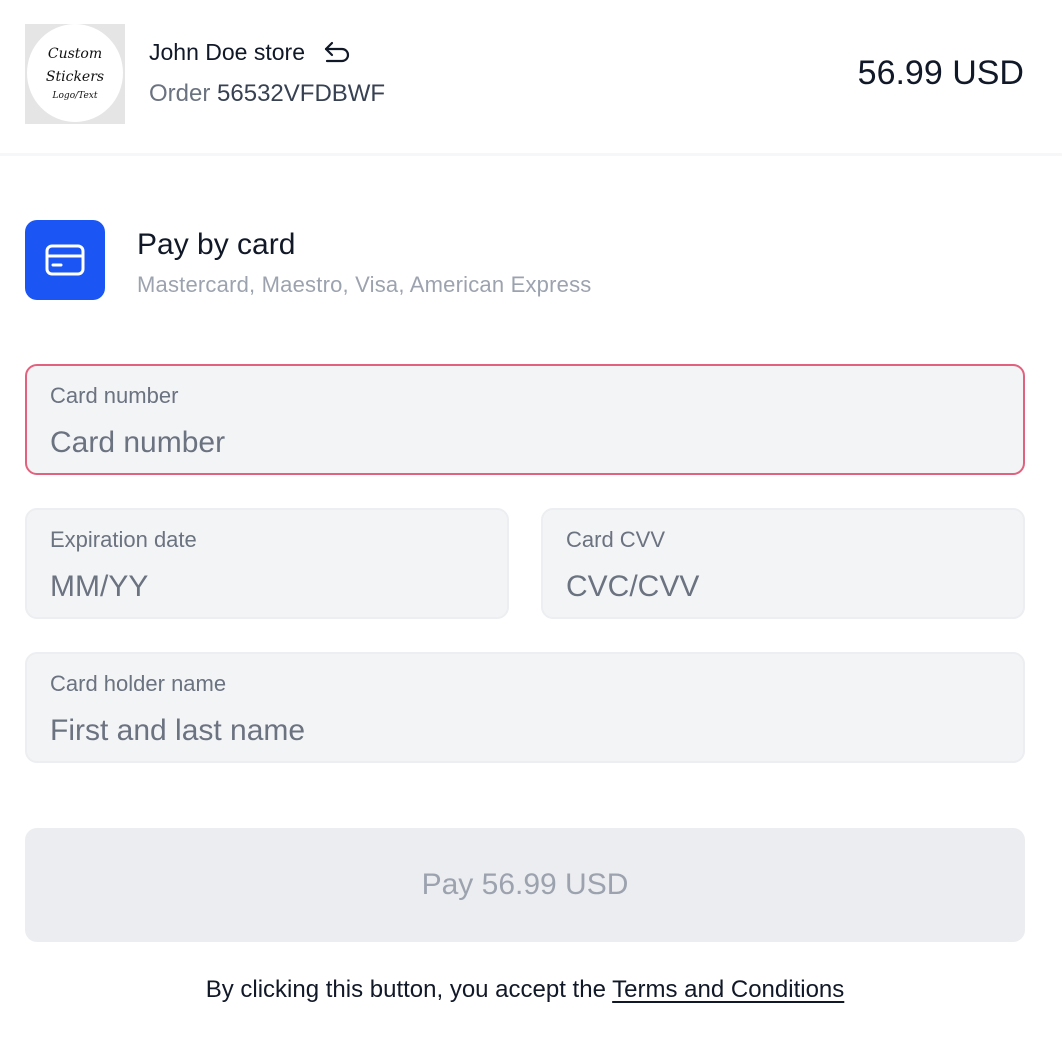  What do you see at coordinates (267, 587) in the screenshot?
I see `expiration-date-input` at bounding box center [267, 587].